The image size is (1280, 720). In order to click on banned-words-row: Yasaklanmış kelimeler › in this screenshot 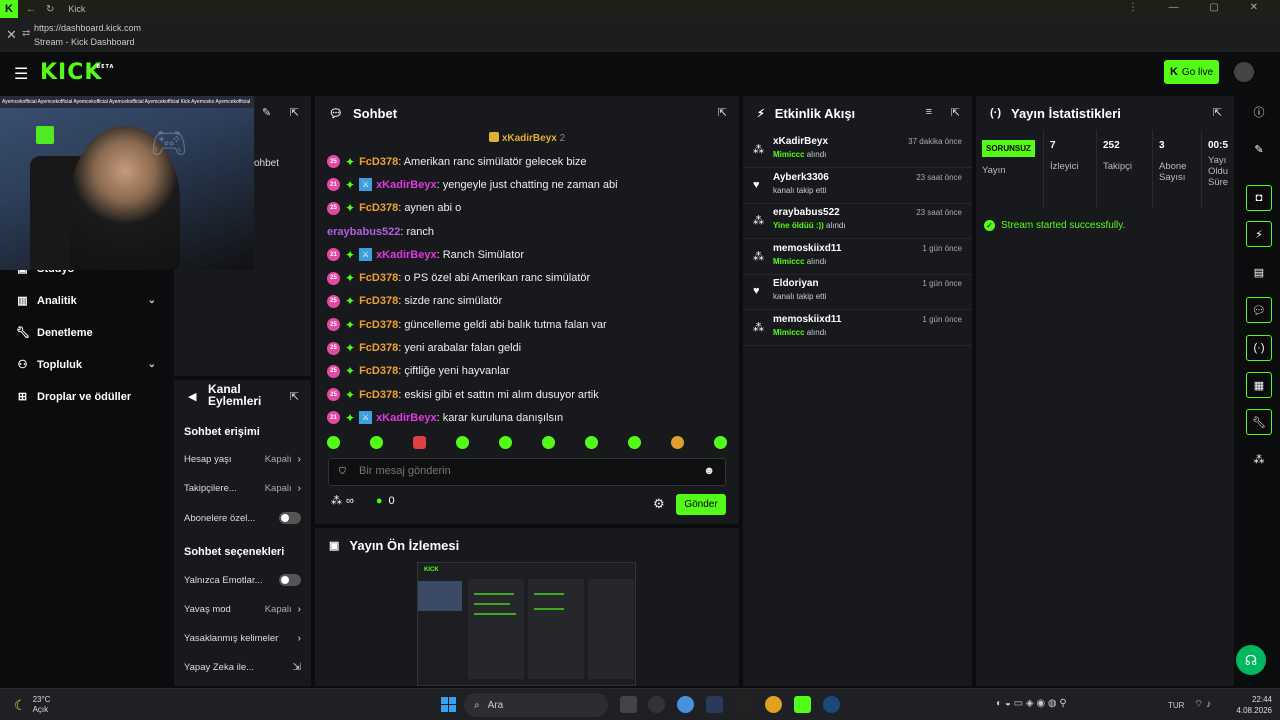, I will do `click(242, 638)`.